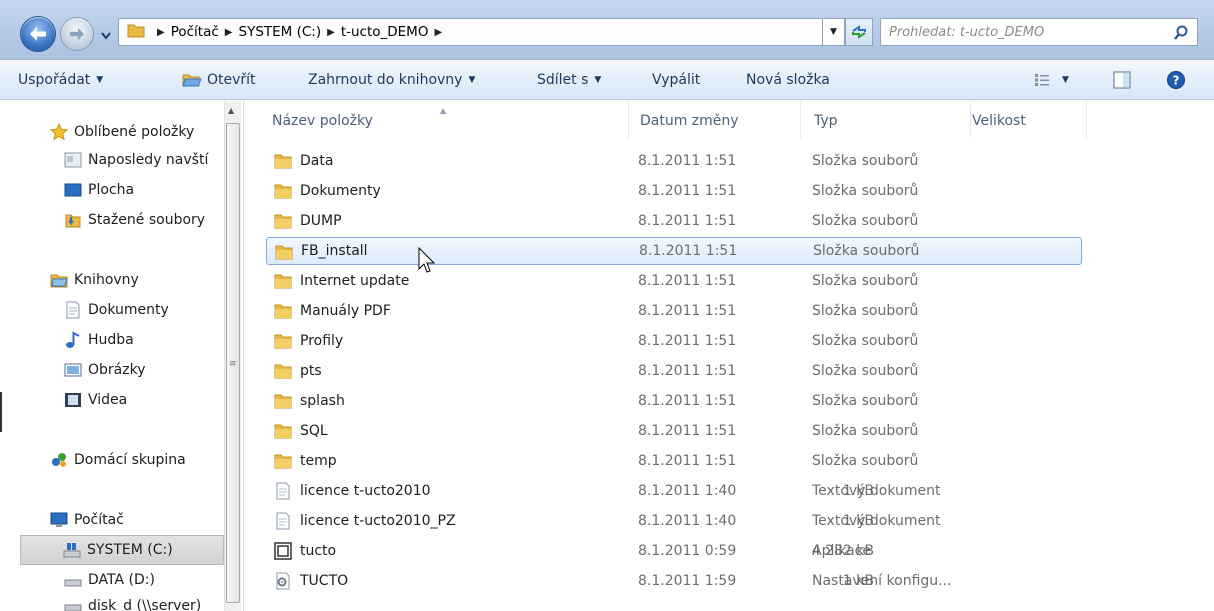  I want to click on preview-pane-button, so click(1122, 80).